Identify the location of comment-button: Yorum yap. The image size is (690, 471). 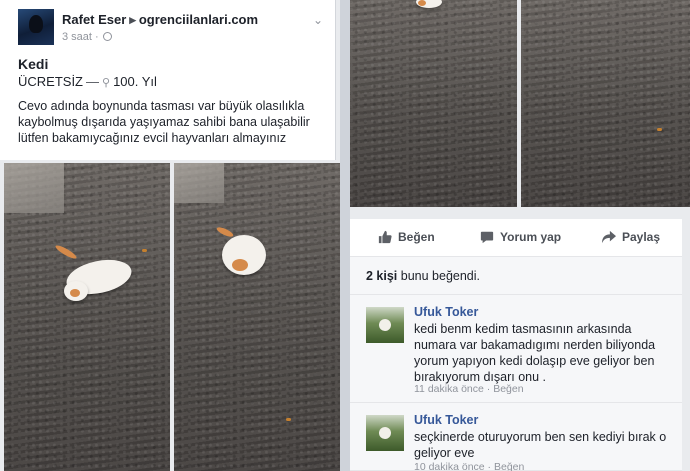
(520, 237).